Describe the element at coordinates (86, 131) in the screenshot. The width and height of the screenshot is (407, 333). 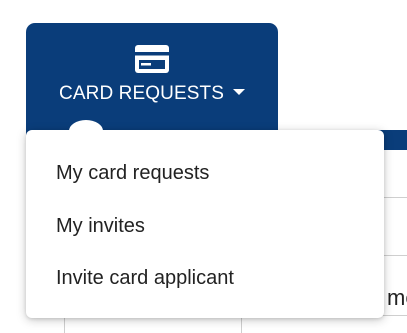
I see `menu-pointer-notch` at that location.